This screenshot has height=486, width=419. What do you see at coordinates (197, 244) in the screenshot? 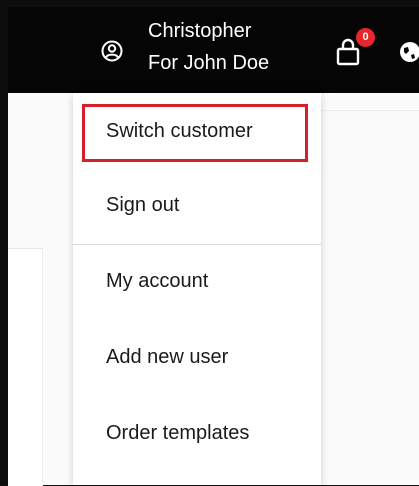
I see `menu-divider` at bounding box center [197, 244].